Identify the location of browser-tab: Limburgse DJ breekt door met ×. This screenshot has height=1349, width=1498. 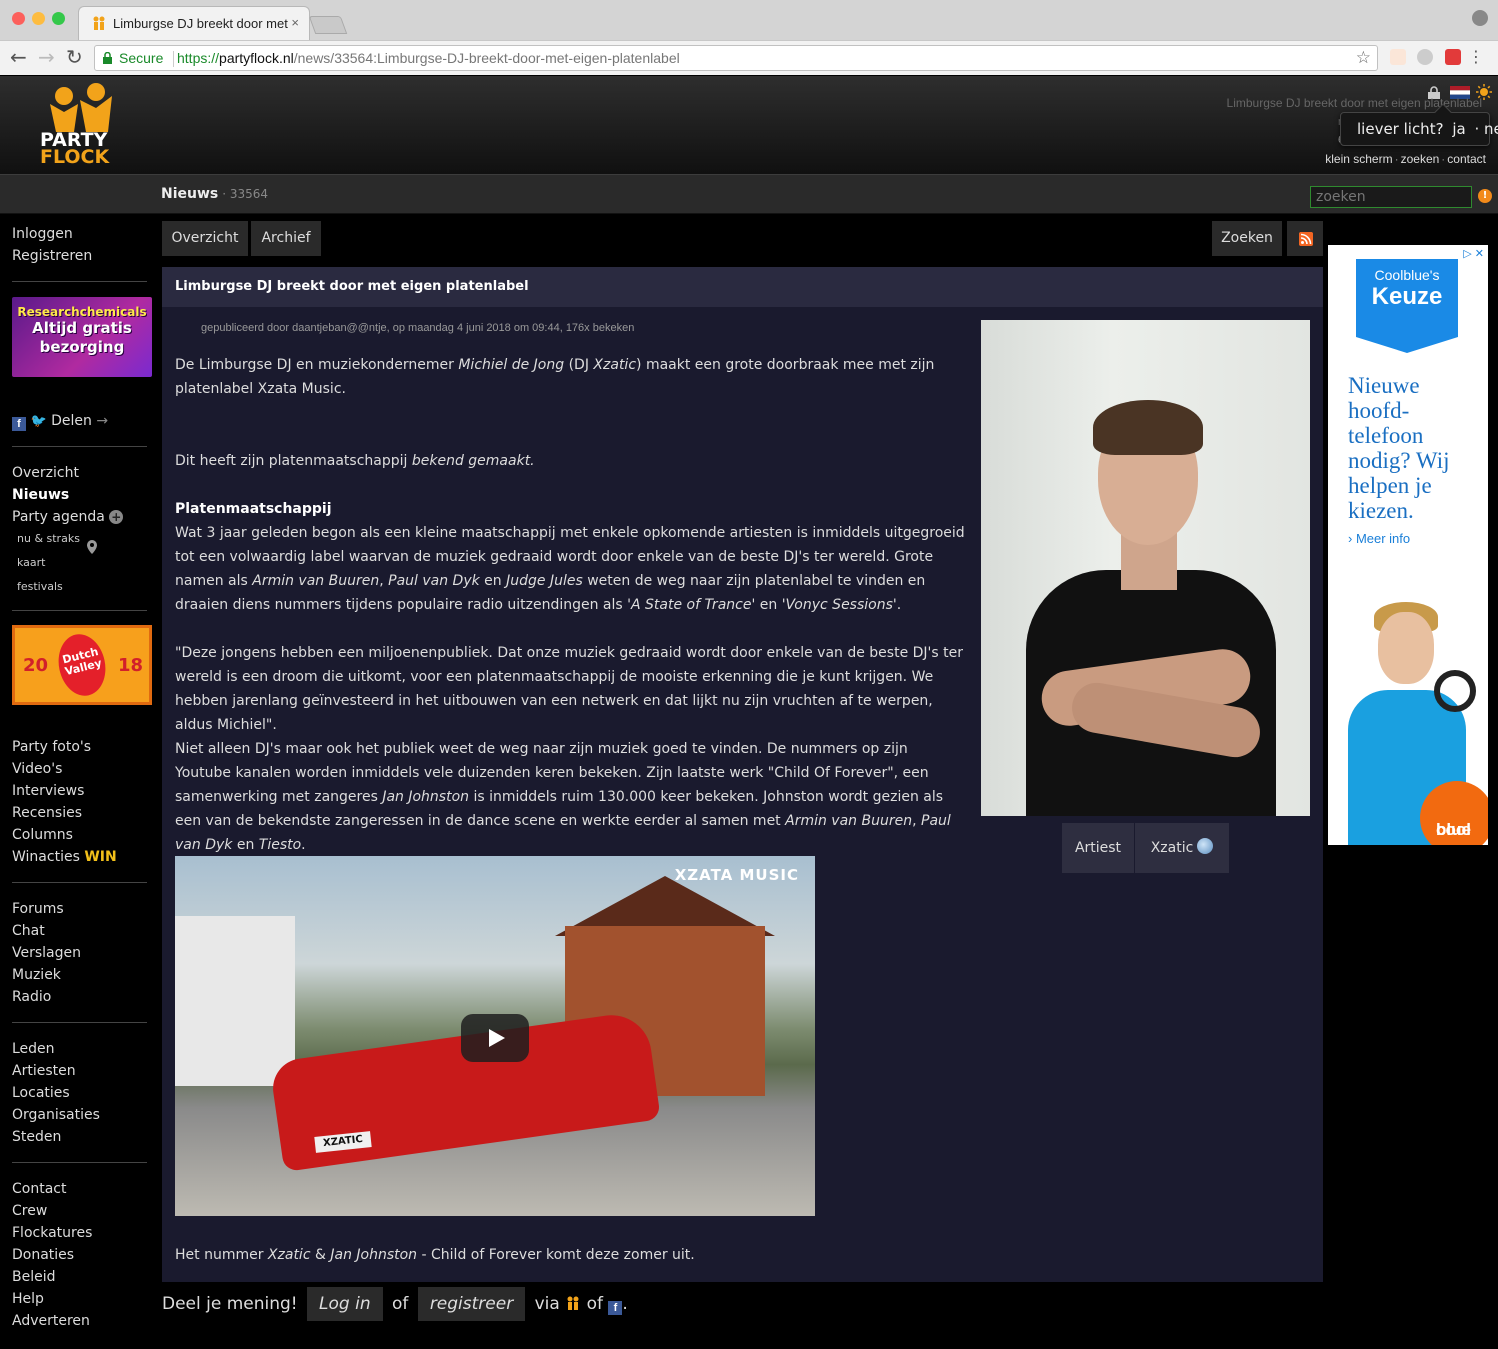
(194, 23).